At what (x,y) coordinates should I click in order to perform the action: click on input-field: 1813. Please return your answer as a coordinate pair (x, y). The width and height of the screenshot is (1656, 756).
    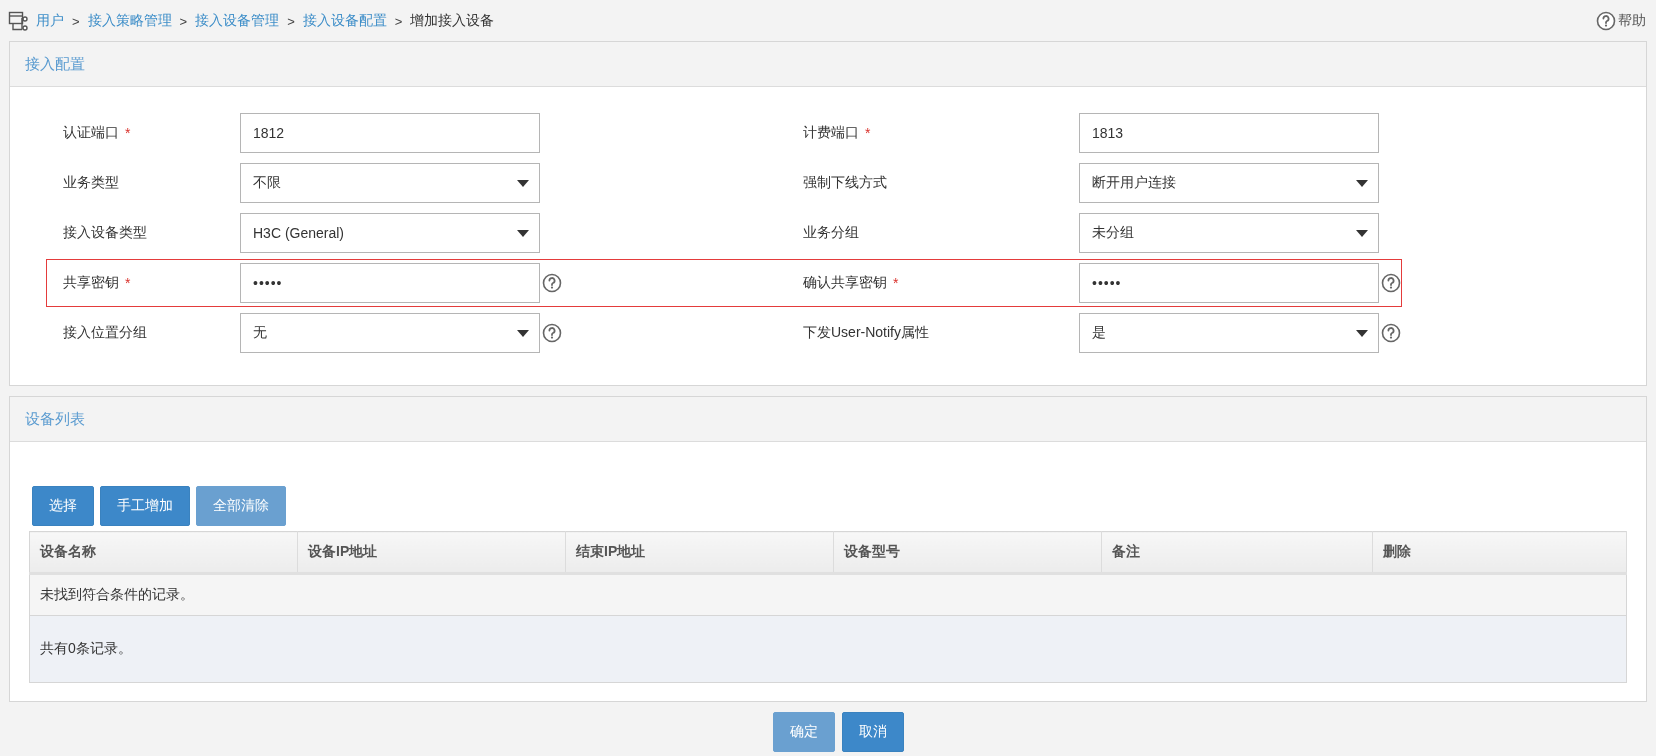
    Looking at the image, I should click on (1229, 133).